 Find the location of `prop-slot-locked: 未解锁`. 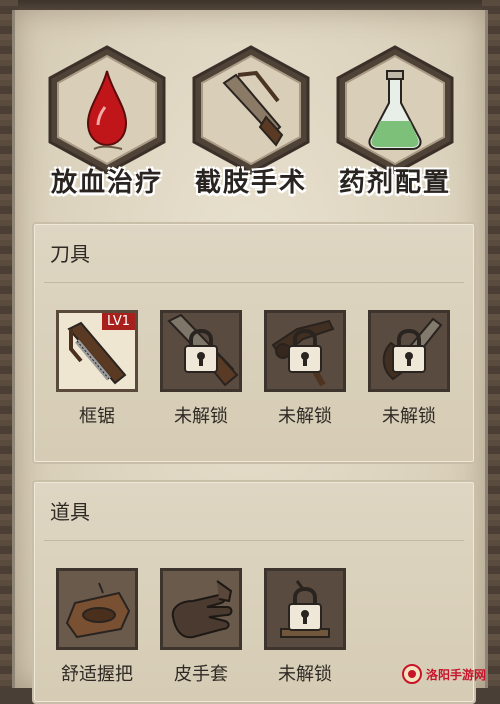

prop-slot-locked: 未解锁 is located at coordinates (305, 627).